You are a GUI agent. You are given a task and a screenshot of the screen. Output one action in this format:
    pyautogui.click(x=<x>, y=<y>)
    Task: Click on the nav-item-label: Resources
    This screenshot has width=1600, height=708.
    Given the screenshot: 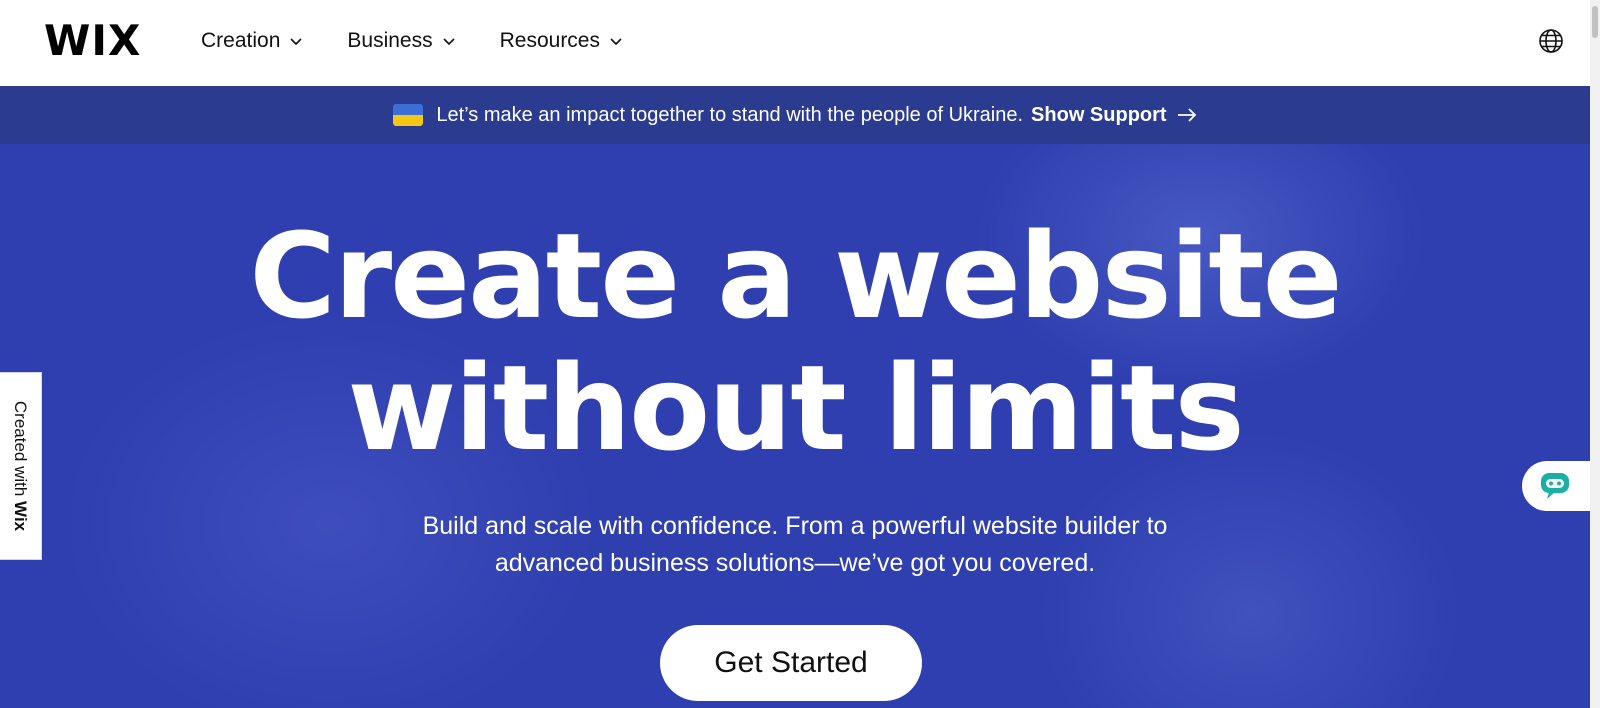 What is the action you would take?
    pyautogui.click(x=549, y=40)
    